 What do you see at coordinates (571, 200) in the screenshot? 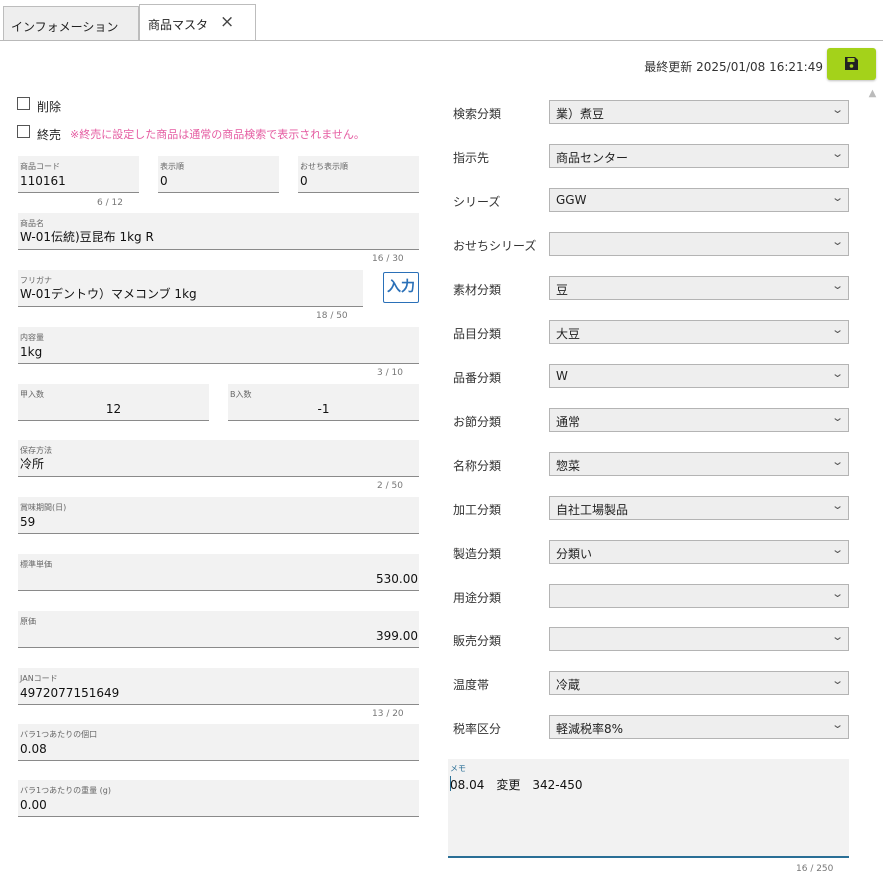
I see `series-value: GGW` at bounding box center [571, 200].